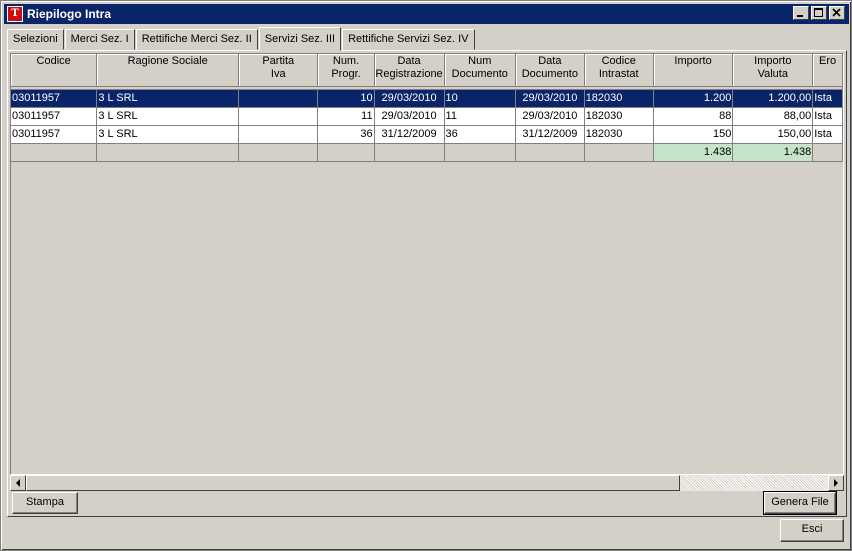 Image resolution: width=852 pixels, height=551 pixels. What do you see at coordinates (346, 70) in the screenshot?
I see `column-header-num-progr: Num. Progr.` at bounding box center [346, 70].